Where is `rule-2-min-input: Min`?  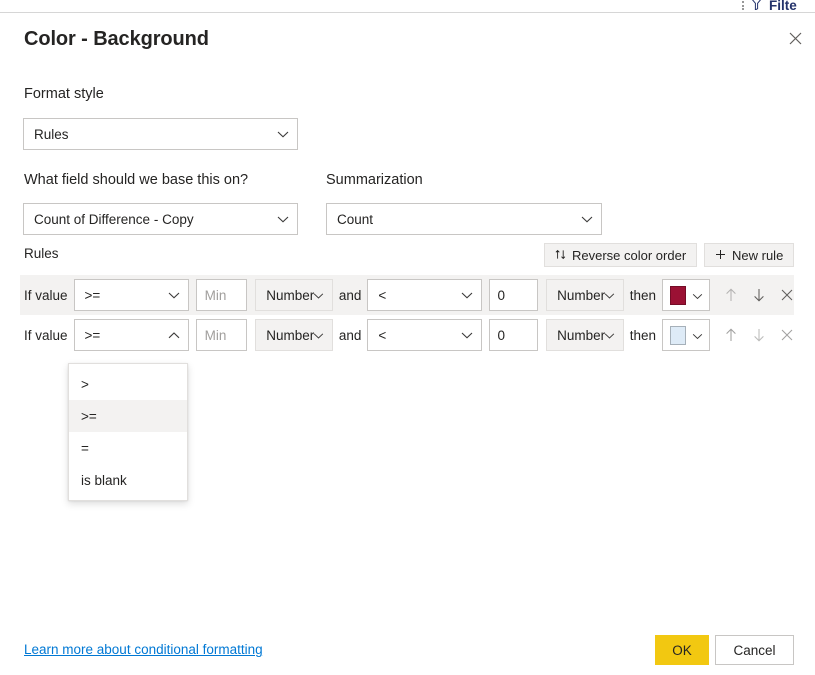 rule-2-min-input: Min is located at coordinates (221, 335).